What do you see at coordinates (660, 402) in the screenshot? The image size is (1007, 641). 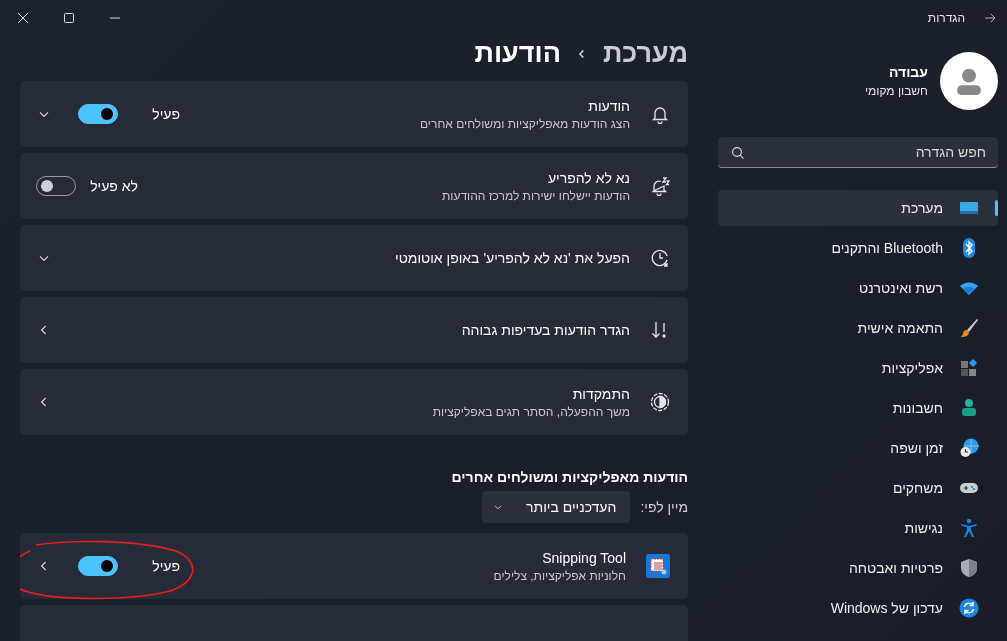 I see `focus-icon` at bounding box center [660, 402].